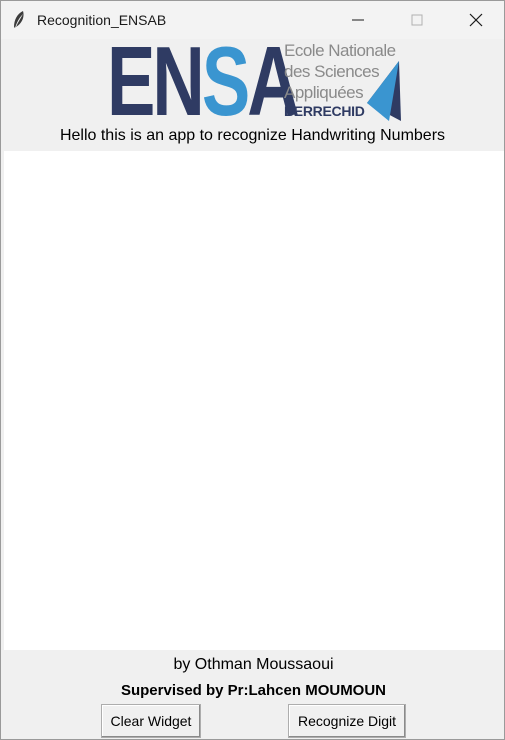 This screenshot has height=740, width=505. What do you see at coordinates (324, 111) in the screenshot?
I see `logo-city: BERRECHID` at bounding box center [324, 111].